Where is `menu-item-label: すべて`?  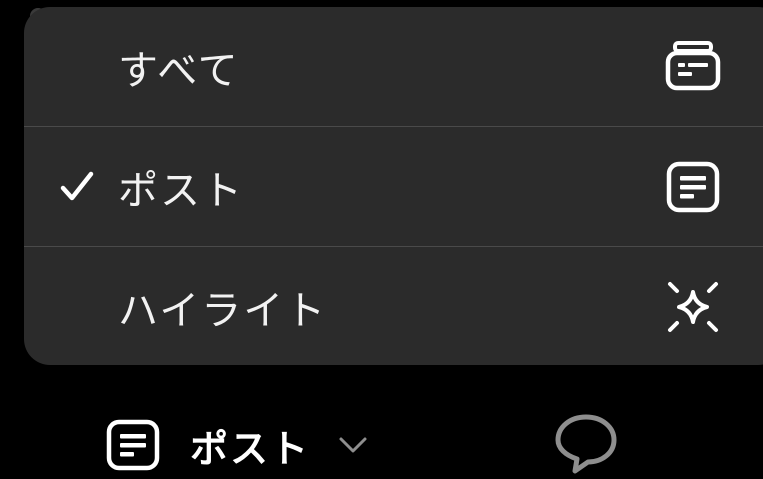
menu-item-label: すべて is located at coordinates (179, 70).